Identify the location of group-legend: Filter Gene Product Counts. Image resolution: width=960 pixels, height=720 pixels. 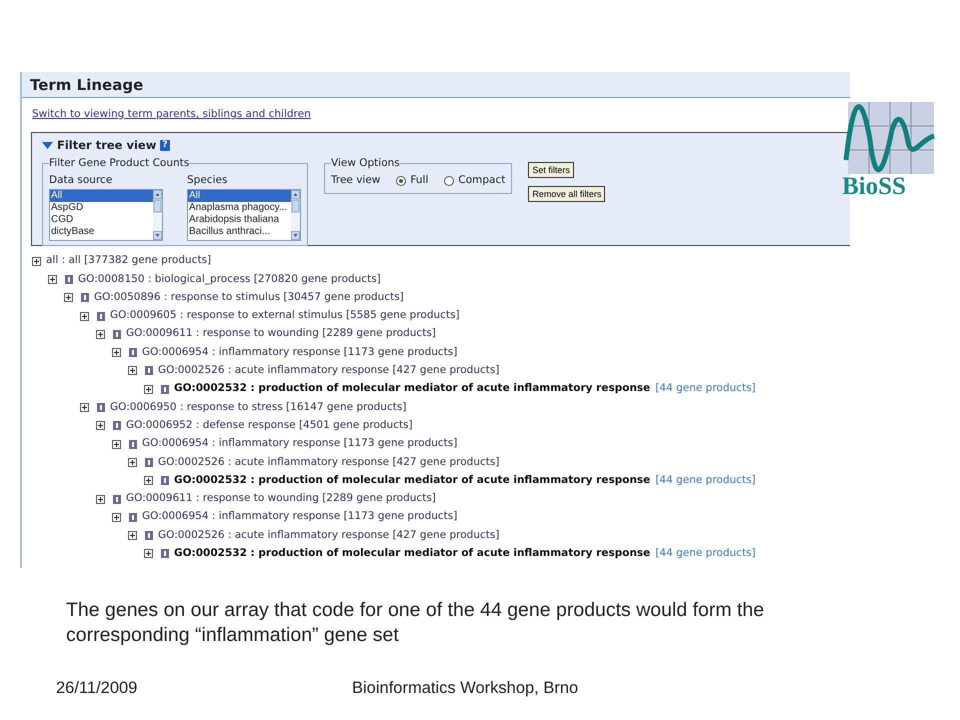
(119, 163).